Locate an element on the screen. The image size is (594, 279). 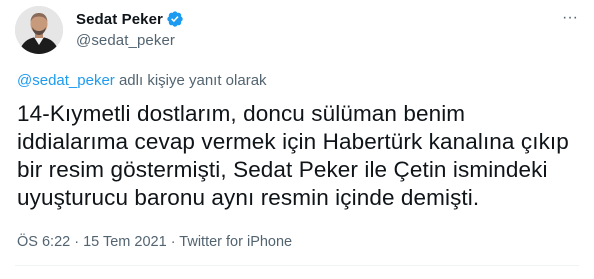
tweet-date: 15 Tem 2021 is located at coordinates (125, 242).